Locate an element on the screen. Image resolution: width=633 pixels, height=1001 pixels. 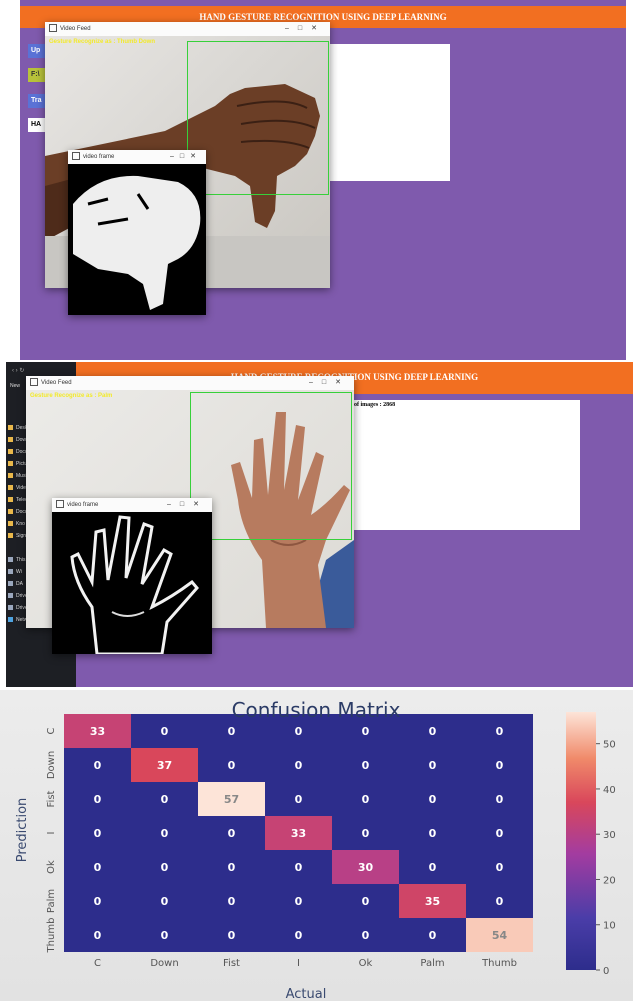
x-tick-label: Thumb is located at coordinates (499, 963).